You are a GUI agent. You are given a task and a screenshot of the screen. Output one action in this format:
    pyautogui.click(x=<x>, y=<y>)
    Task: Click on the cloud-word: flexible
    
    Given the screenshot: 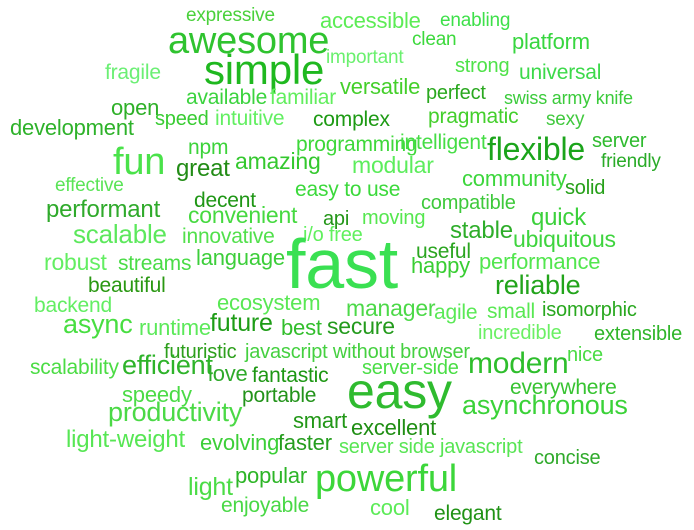 What is the action you would take?
    pyautogui.click(x=536, y=149)
    